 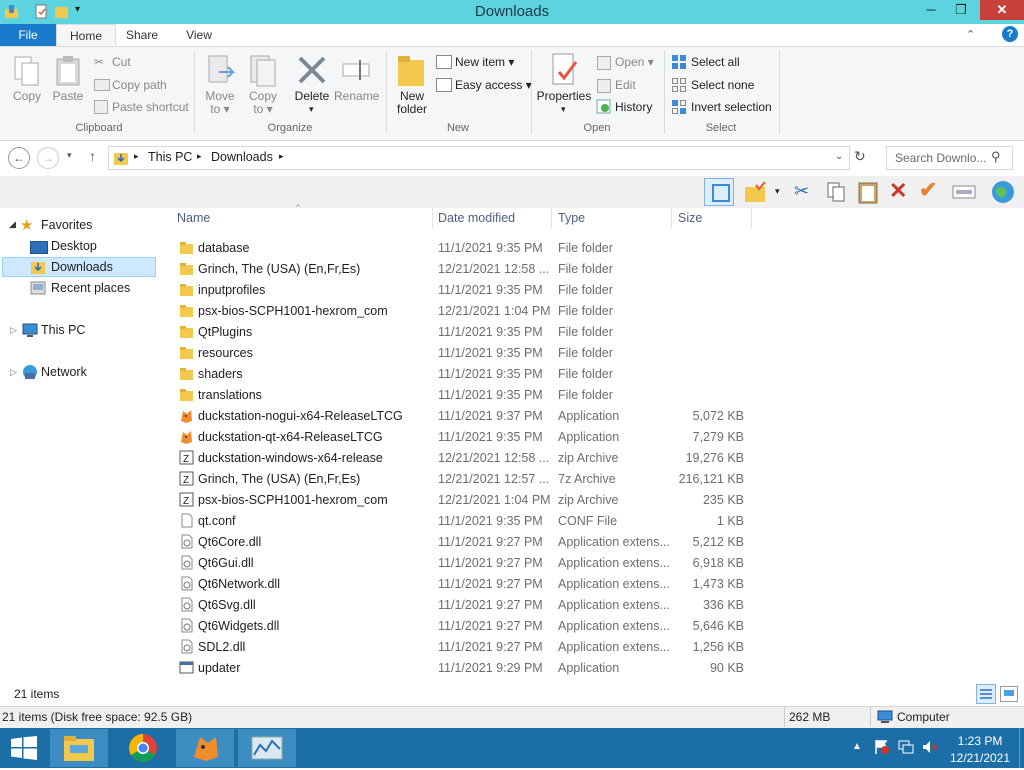 What do you see at coordinates (961, 10) in the screenshot?
I see `maximize-button: ❐` at bounding box center [961, 10].